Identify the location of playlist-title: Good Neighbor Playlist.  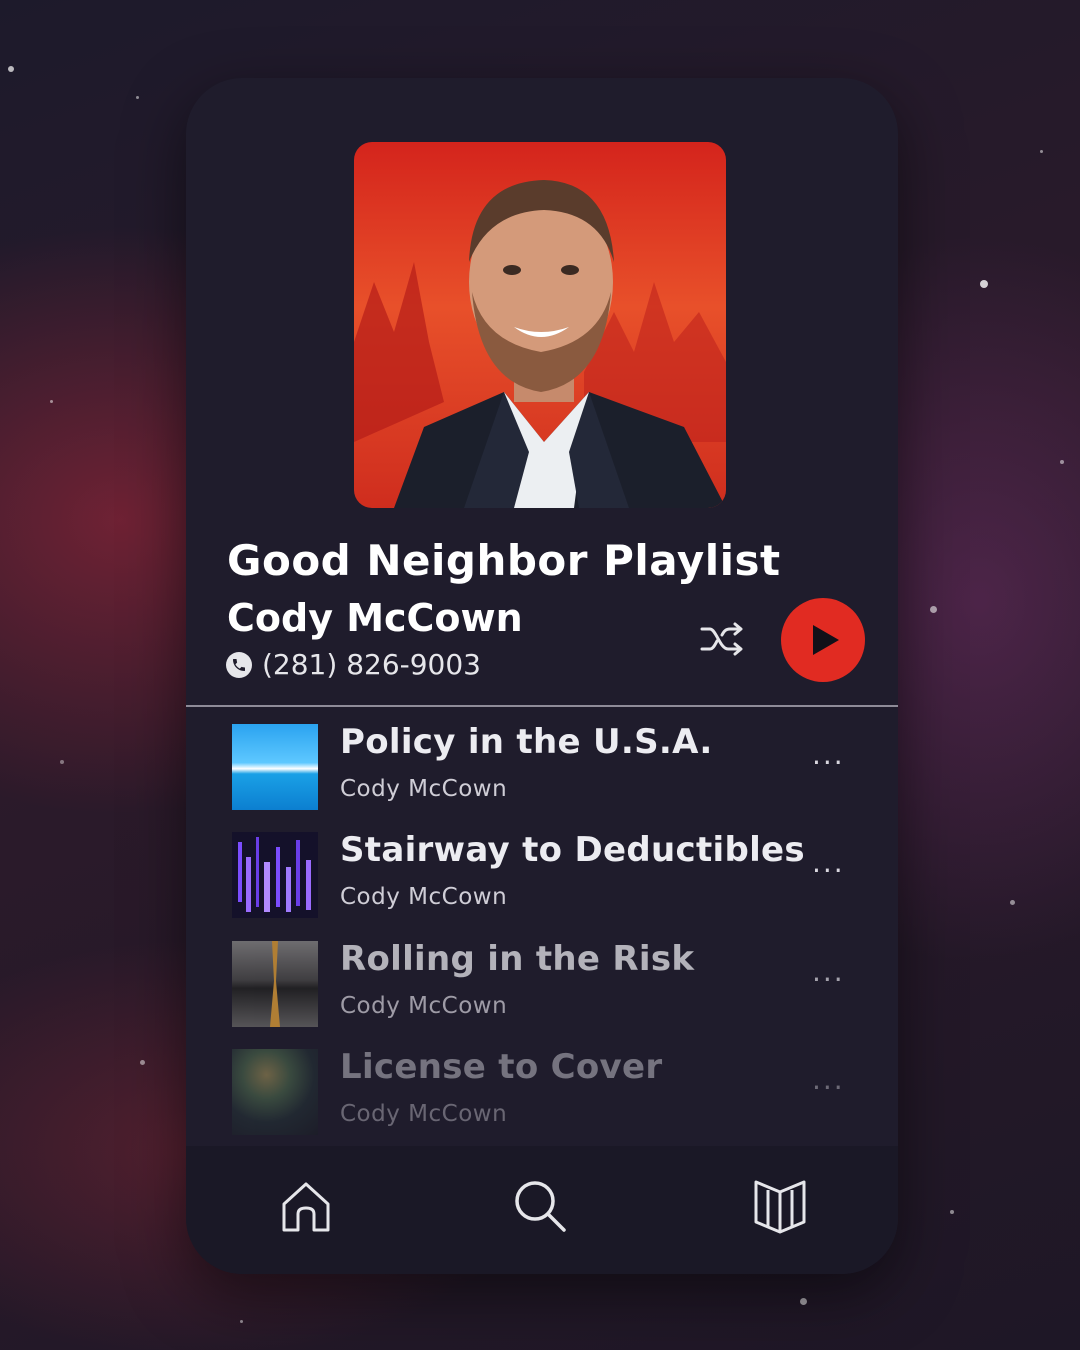
(504, 560).